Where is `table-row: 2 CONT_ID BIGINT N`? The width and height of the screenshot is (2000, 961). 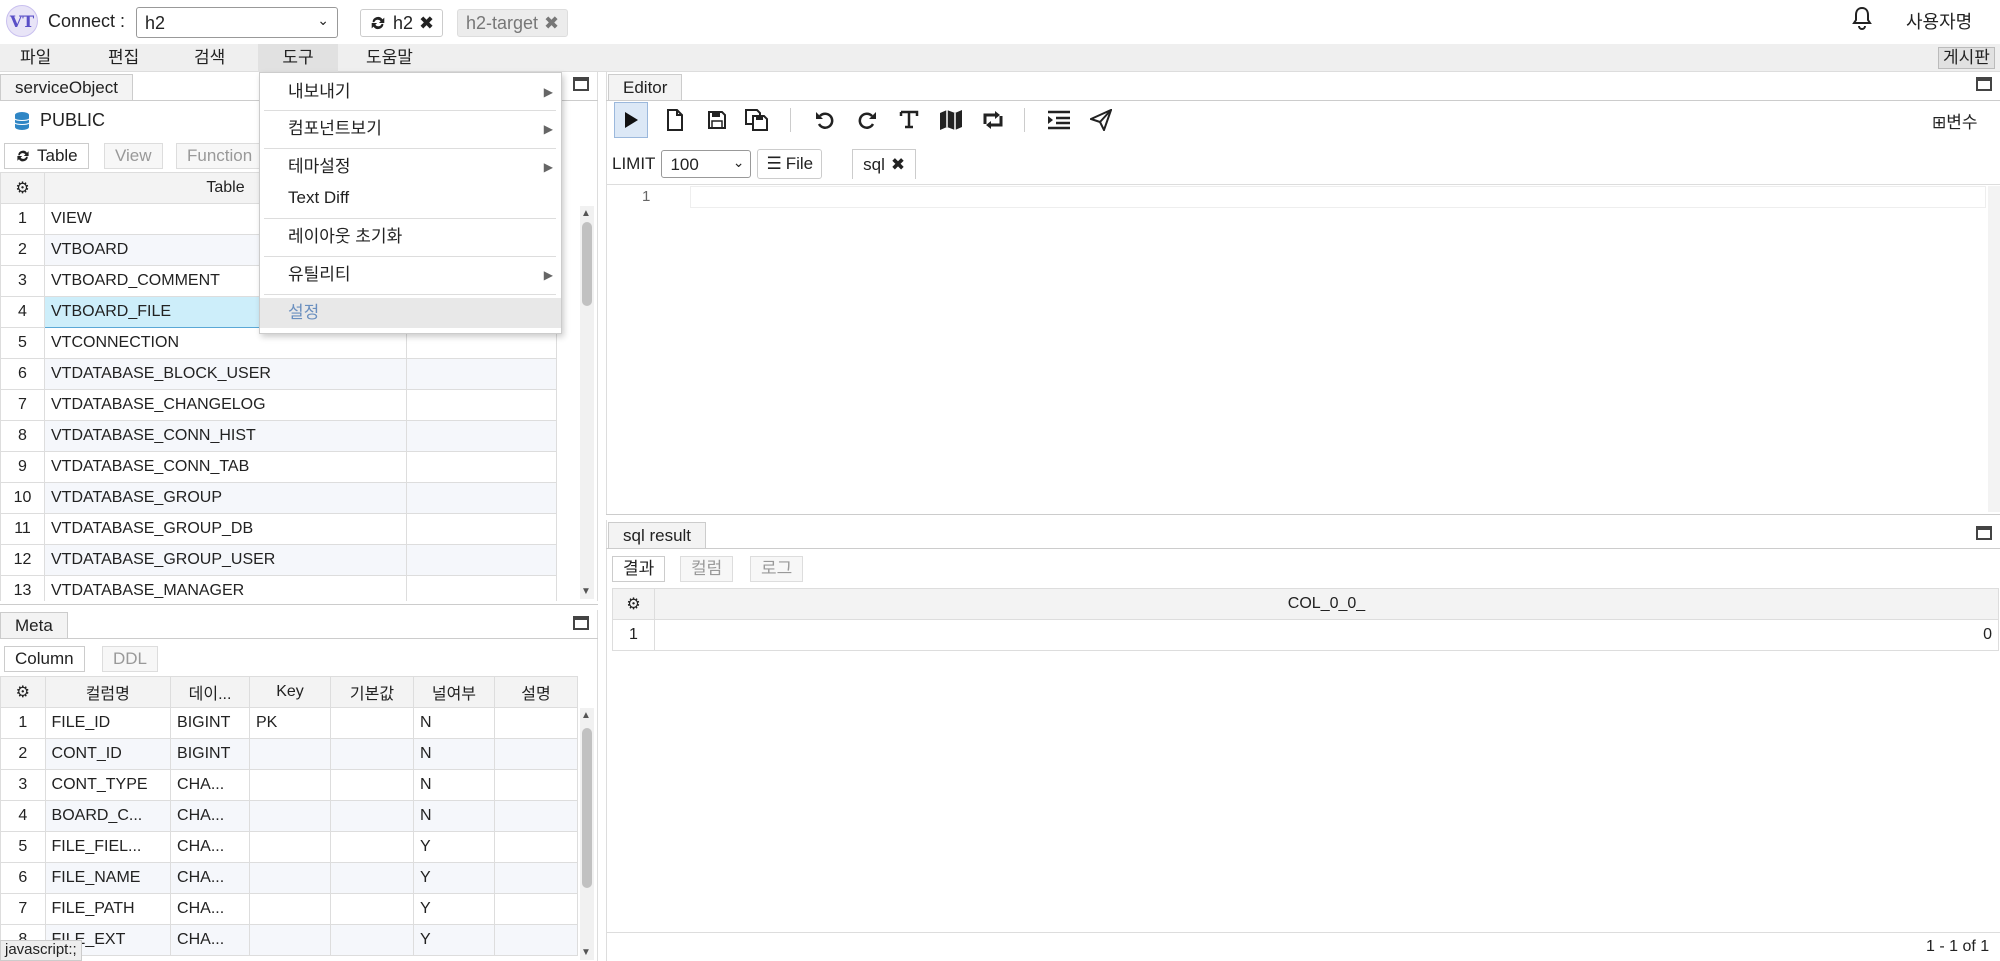 table-row: 2 CONT_ID BIGINT N is located at coordinates (289, 754).